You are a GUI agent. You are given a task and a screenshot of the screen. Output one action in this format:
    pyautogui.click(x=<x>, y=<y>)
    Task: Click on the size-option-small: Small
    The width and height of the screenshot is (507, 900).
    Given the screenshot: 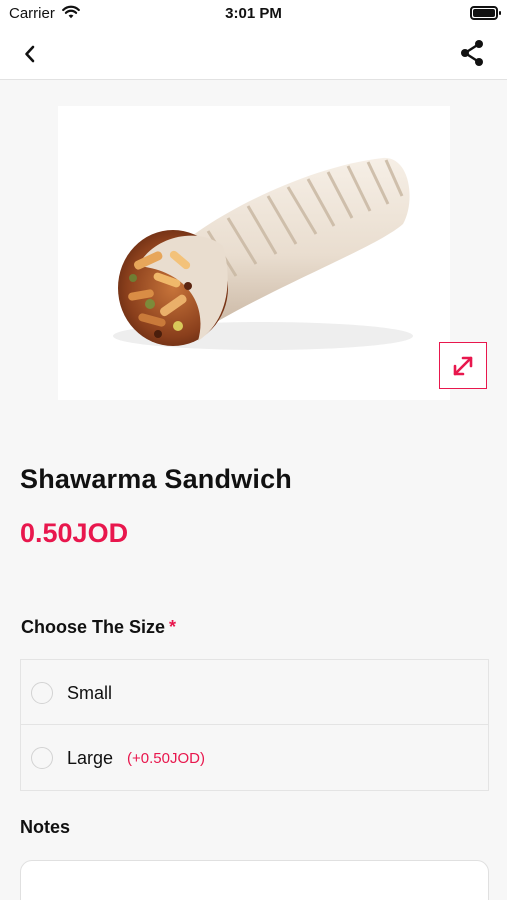 What is the action you would take?
    pyautogui.click(x=254, y=692)
    